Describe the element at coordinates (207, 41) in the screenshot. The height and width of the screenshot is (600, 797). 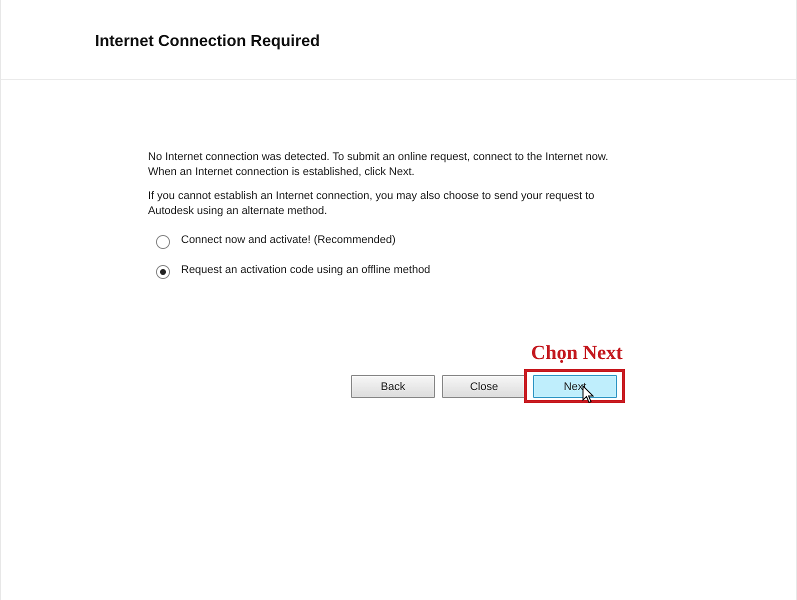
I see `page-title: Internet Connection Required` at that location.